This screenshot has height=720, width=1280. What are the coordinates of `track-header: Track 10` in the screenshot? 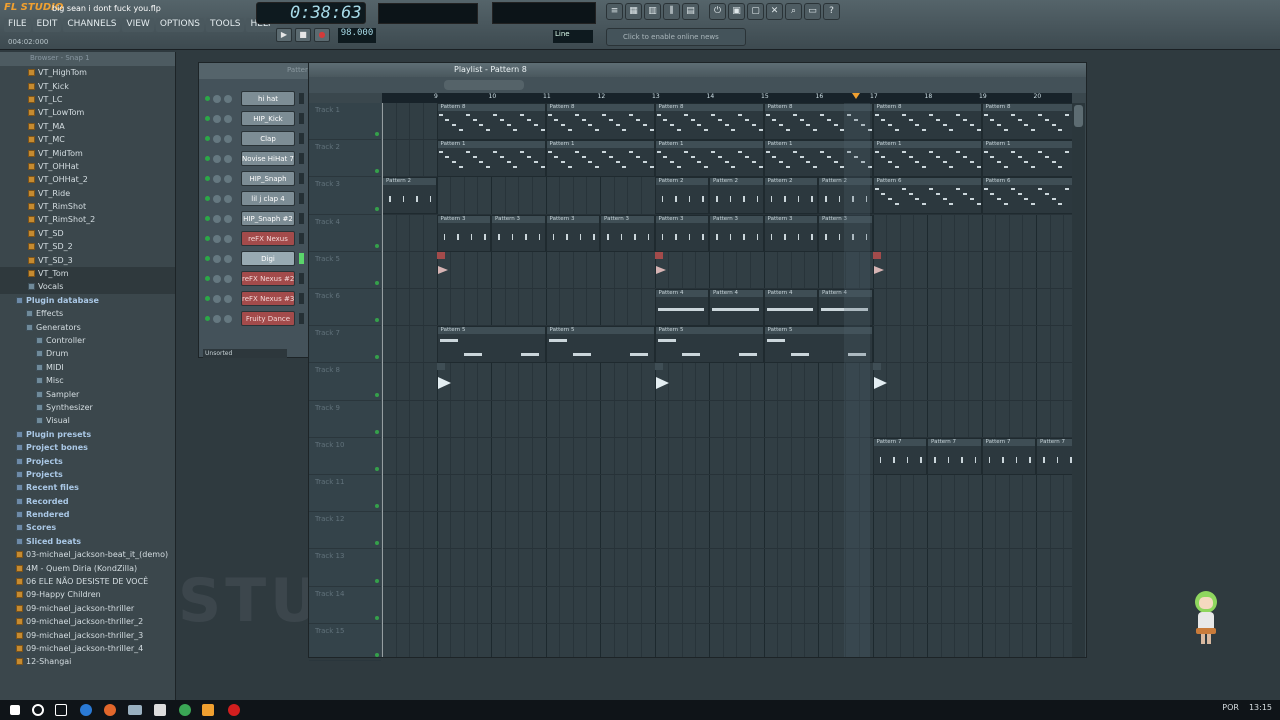 It's located at (345, 456).